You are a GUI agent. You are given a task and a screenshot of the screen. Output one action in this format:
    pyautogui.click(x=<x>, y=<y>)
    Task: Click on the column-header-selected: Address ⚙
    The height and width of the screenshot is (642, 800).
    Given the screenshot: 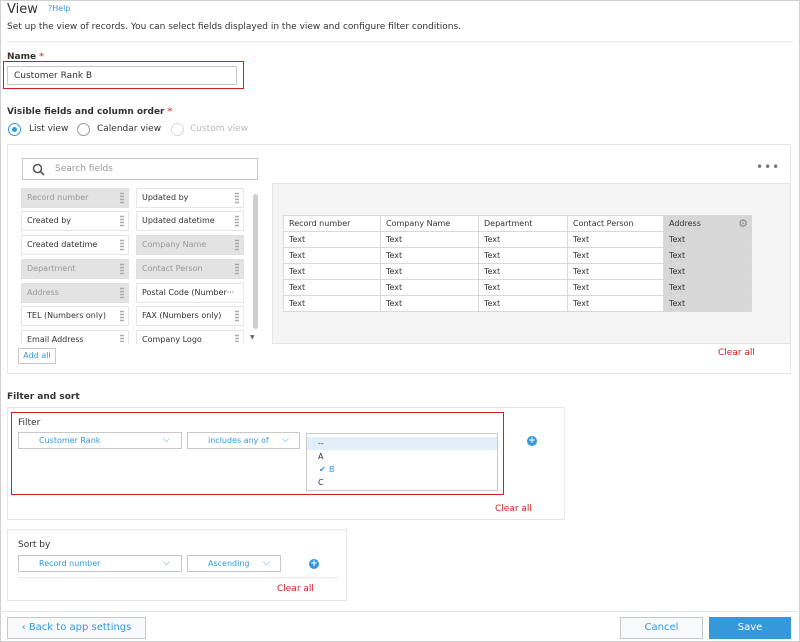 What is the action you would take?
    pyautogui.click(x=707, y=223)
    